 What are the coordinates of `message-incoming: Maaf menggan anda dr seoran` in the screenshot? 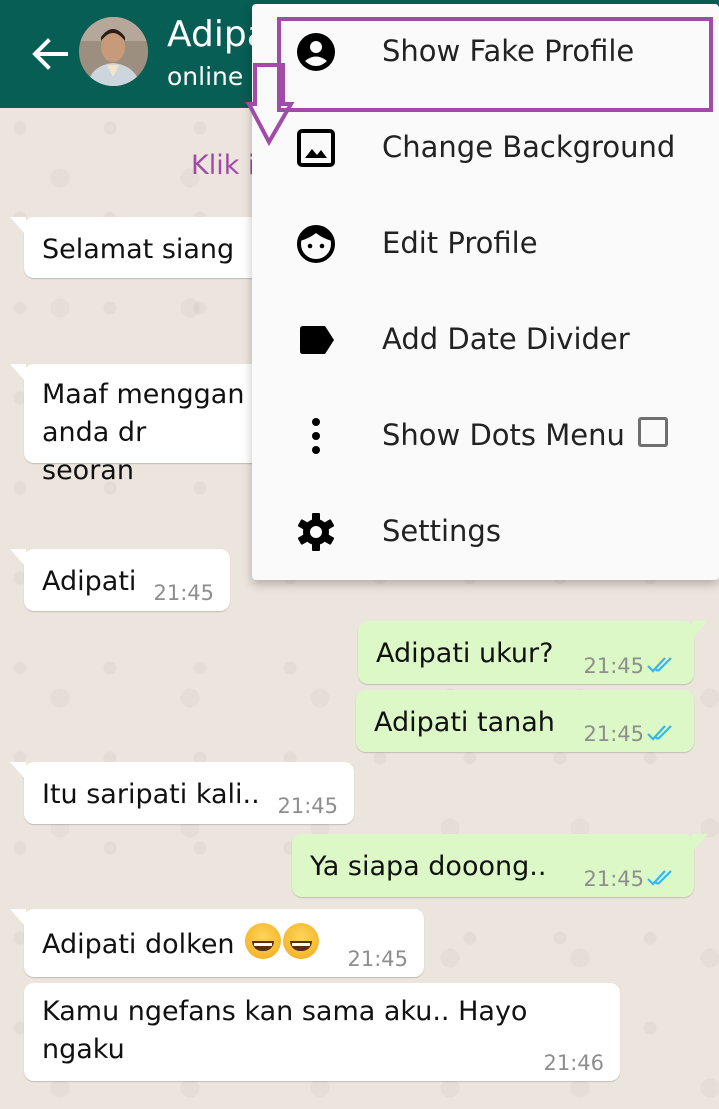 It's located at (137, 425).